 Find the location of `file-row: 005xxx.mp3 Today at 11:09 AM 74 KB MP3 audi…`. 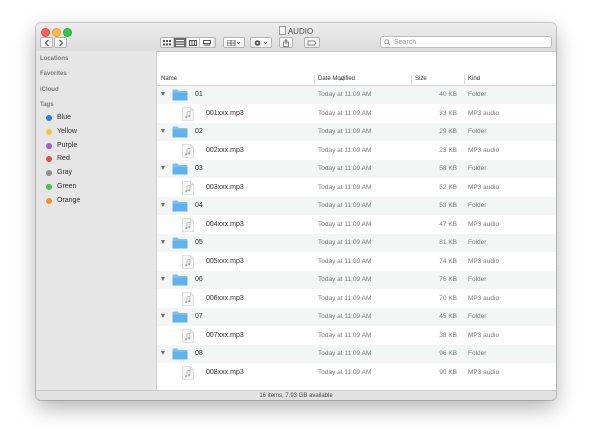

file-row: 005xxx.mp3 Today at 11:09 AM 74 KB MP3 audi… is located at coordinates (356, 262).